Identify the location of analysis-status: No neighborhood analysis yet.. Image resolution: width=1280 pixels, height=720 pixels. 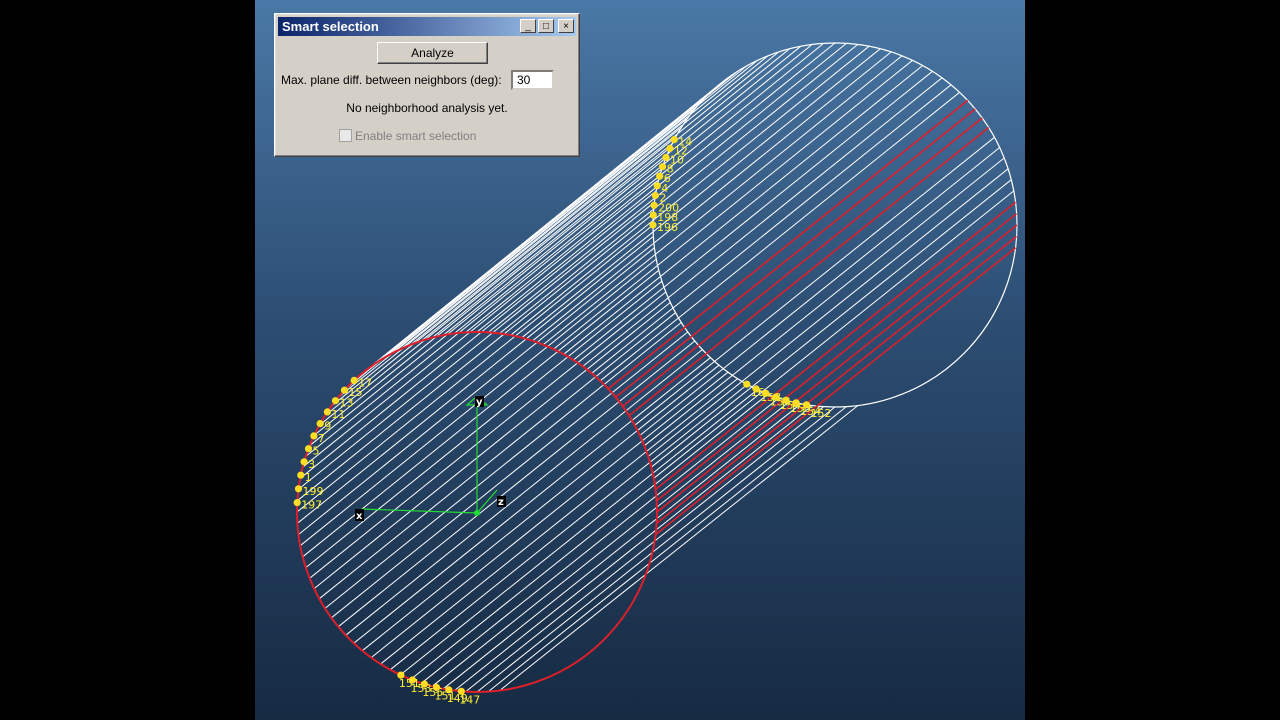
(427, 108).